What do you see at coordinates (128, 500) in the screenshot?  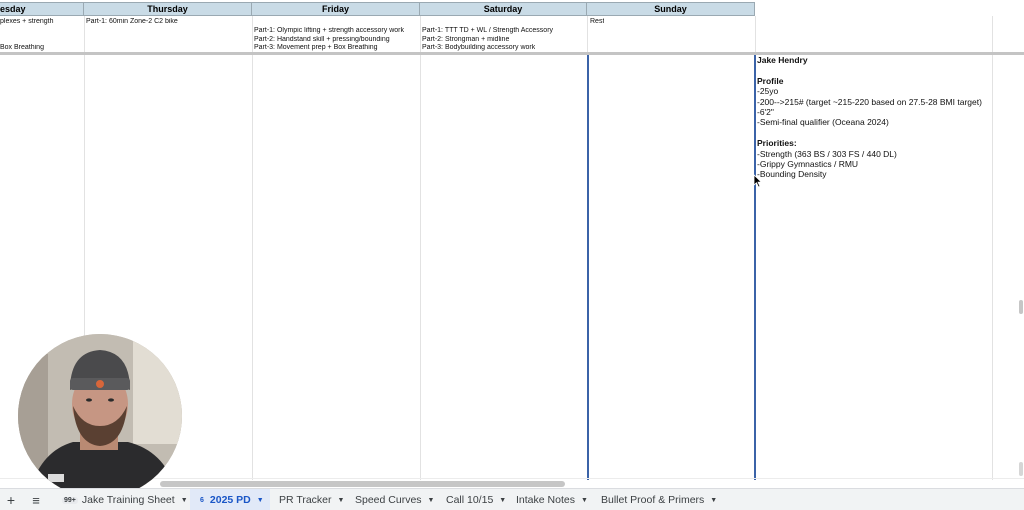 I see `tab-label: Jake Training Sheet` at bounding box center [128, 500].